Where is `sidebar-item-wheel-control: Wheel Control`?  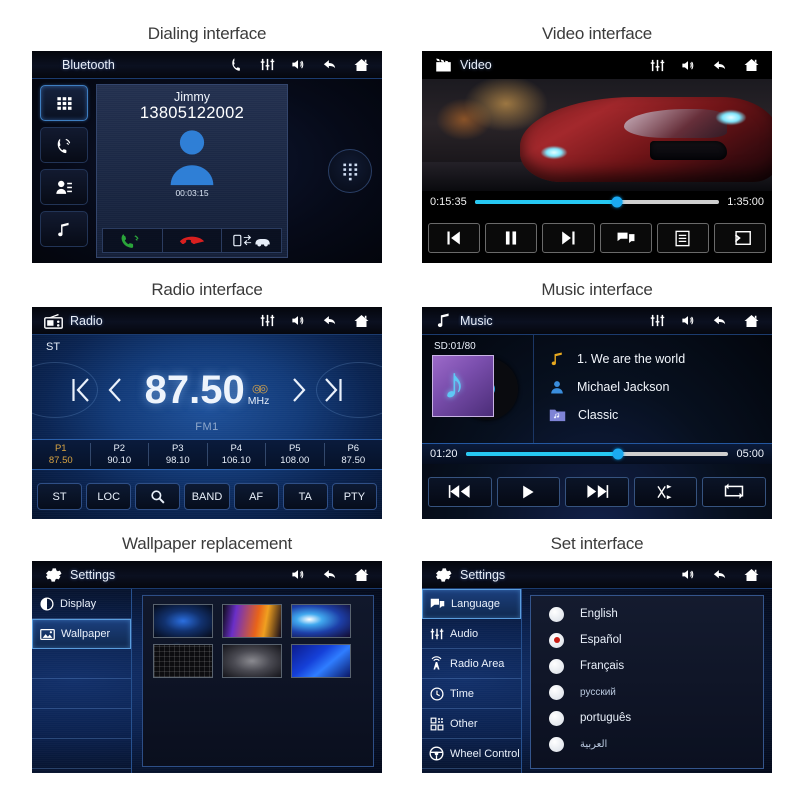 sidebar-item-wheel-control: Wheel Control is located at coordinates (471, 754).